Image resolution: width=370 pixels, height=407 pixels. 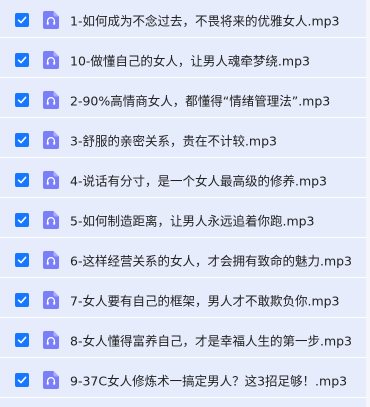 I want to click on file-name: 9-37C女人修炼术一搞定男人？这3招足够！.mp3, so click(x=208, y=379).